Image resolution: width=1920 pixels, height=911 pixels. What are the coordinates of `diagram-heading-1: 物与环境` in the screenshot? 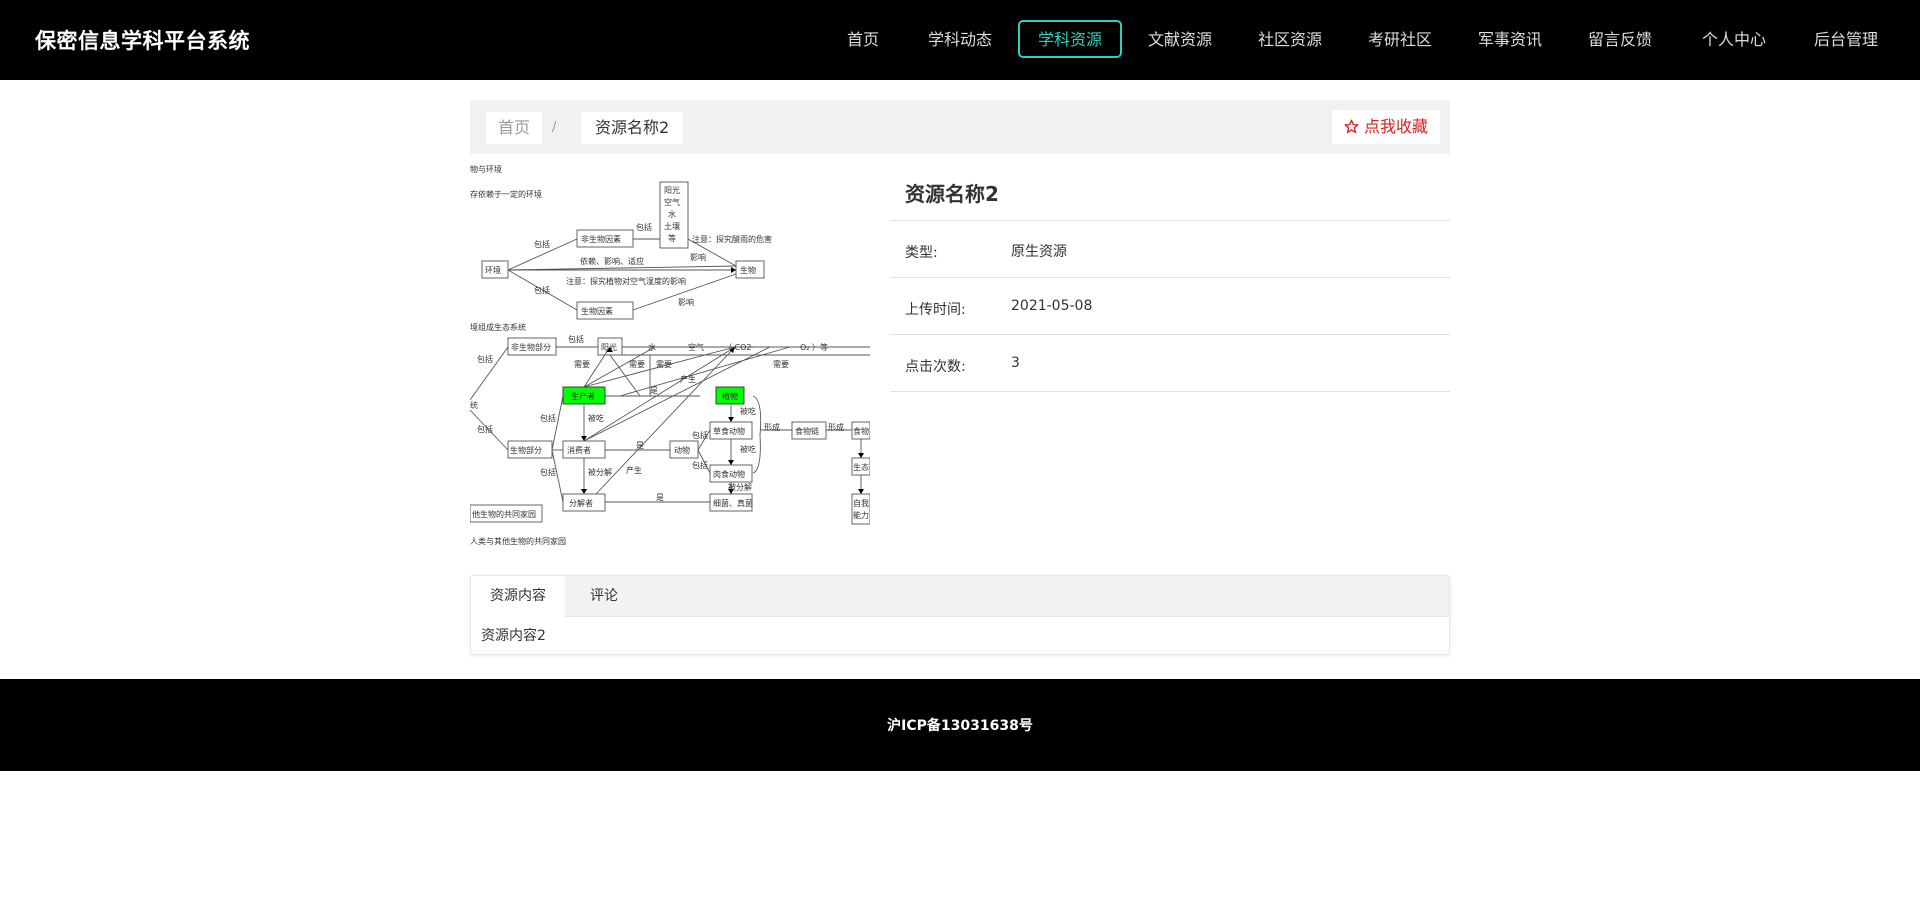 It's located at (486, 169).